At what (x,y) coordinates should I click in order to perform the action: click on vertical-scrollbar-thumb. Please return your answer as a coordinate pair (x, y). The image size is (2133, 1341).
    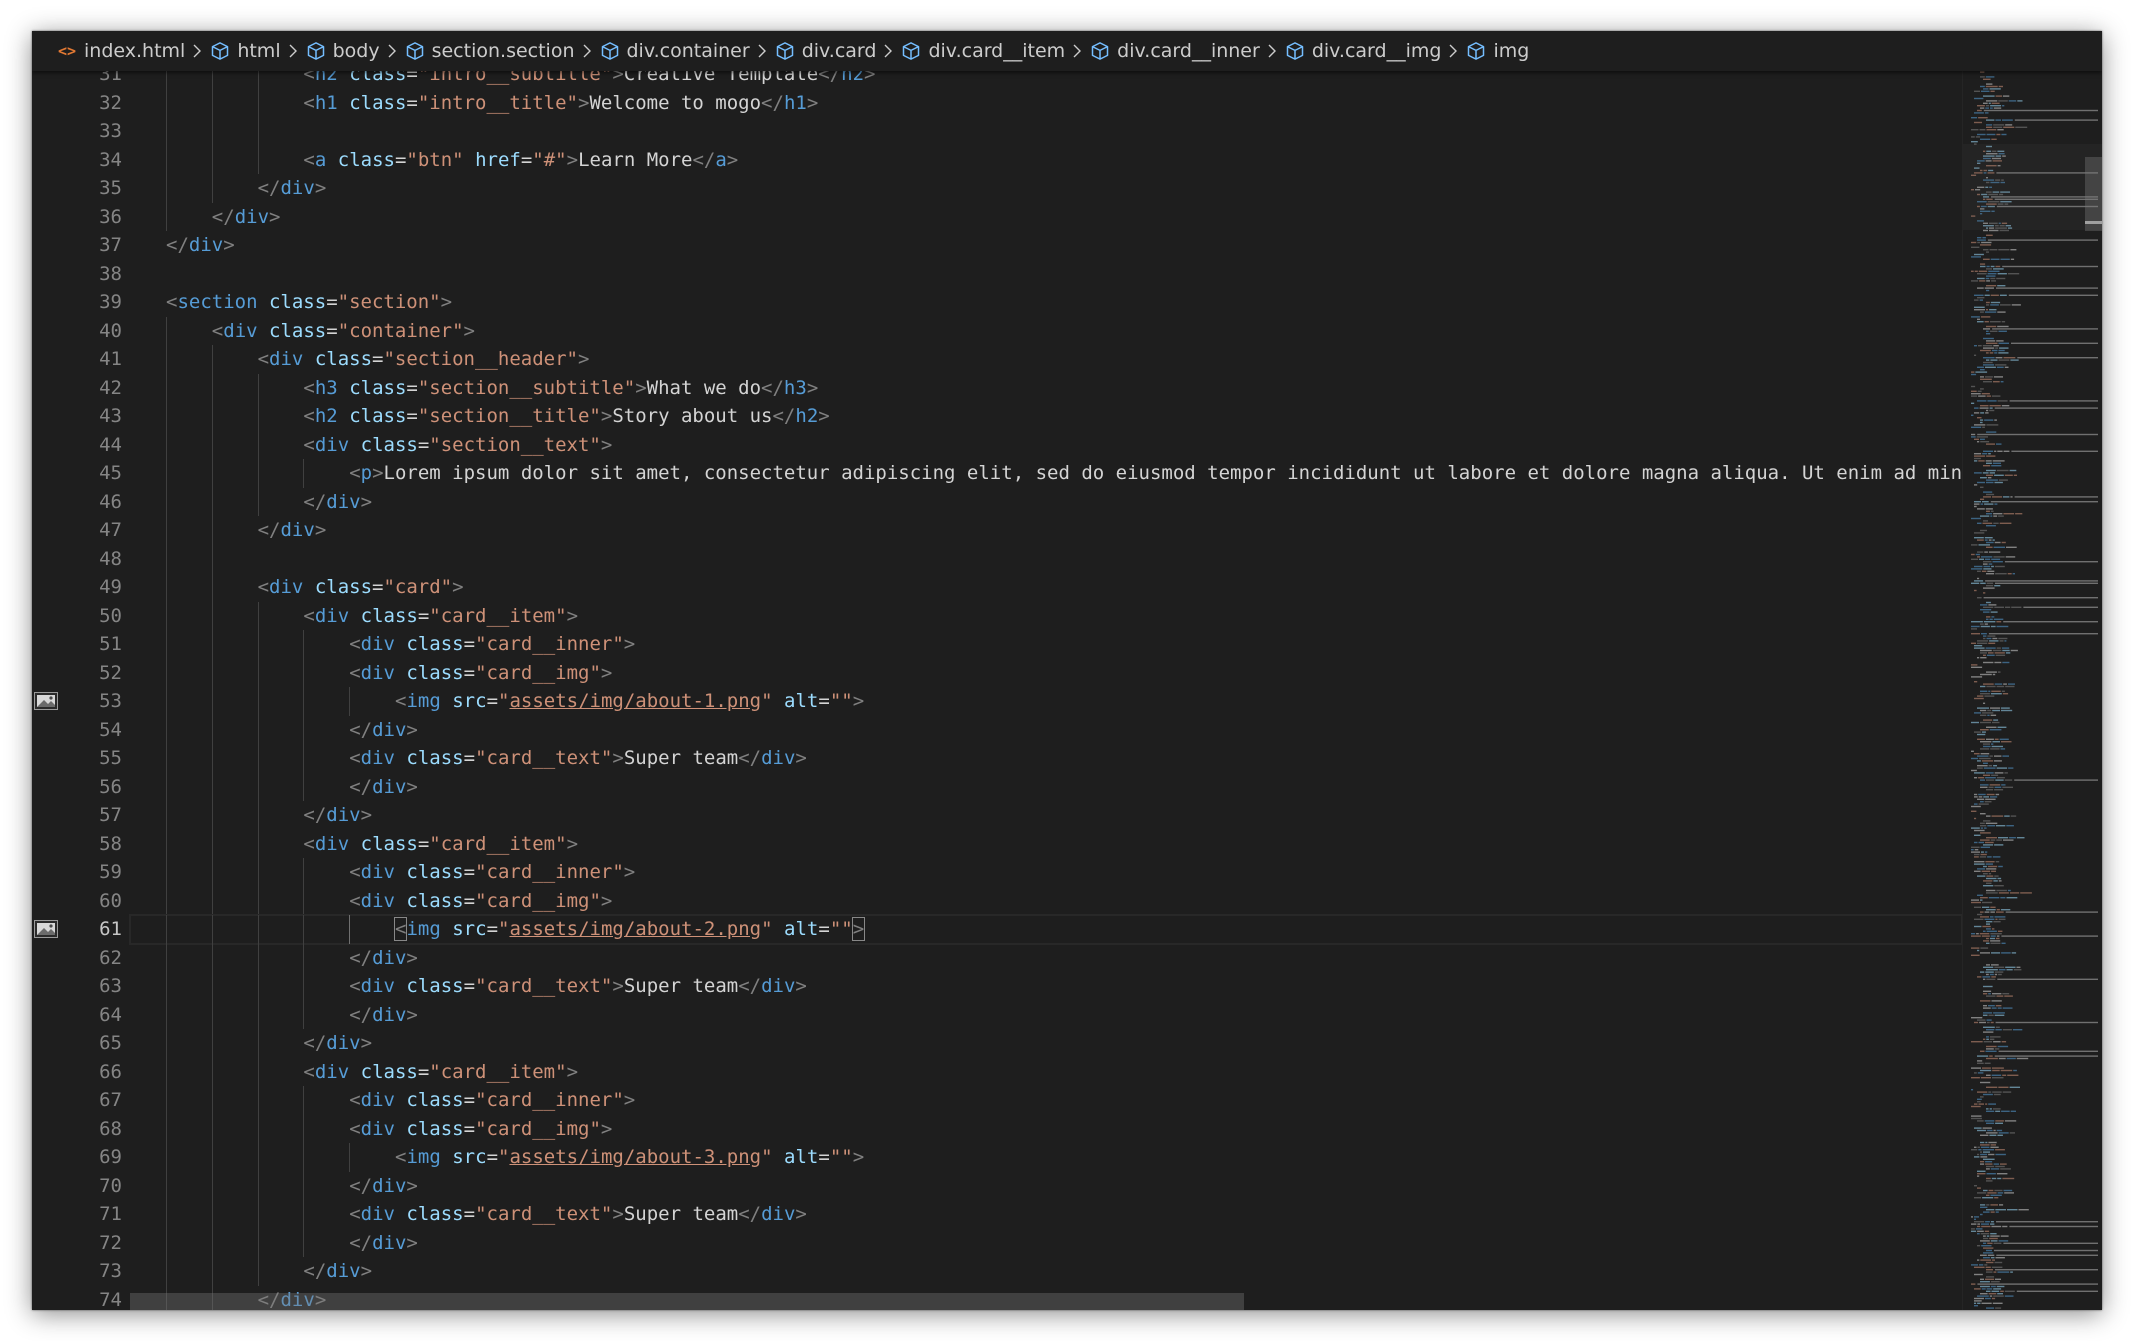
    Looking at the image, I should click on (2093, 194).